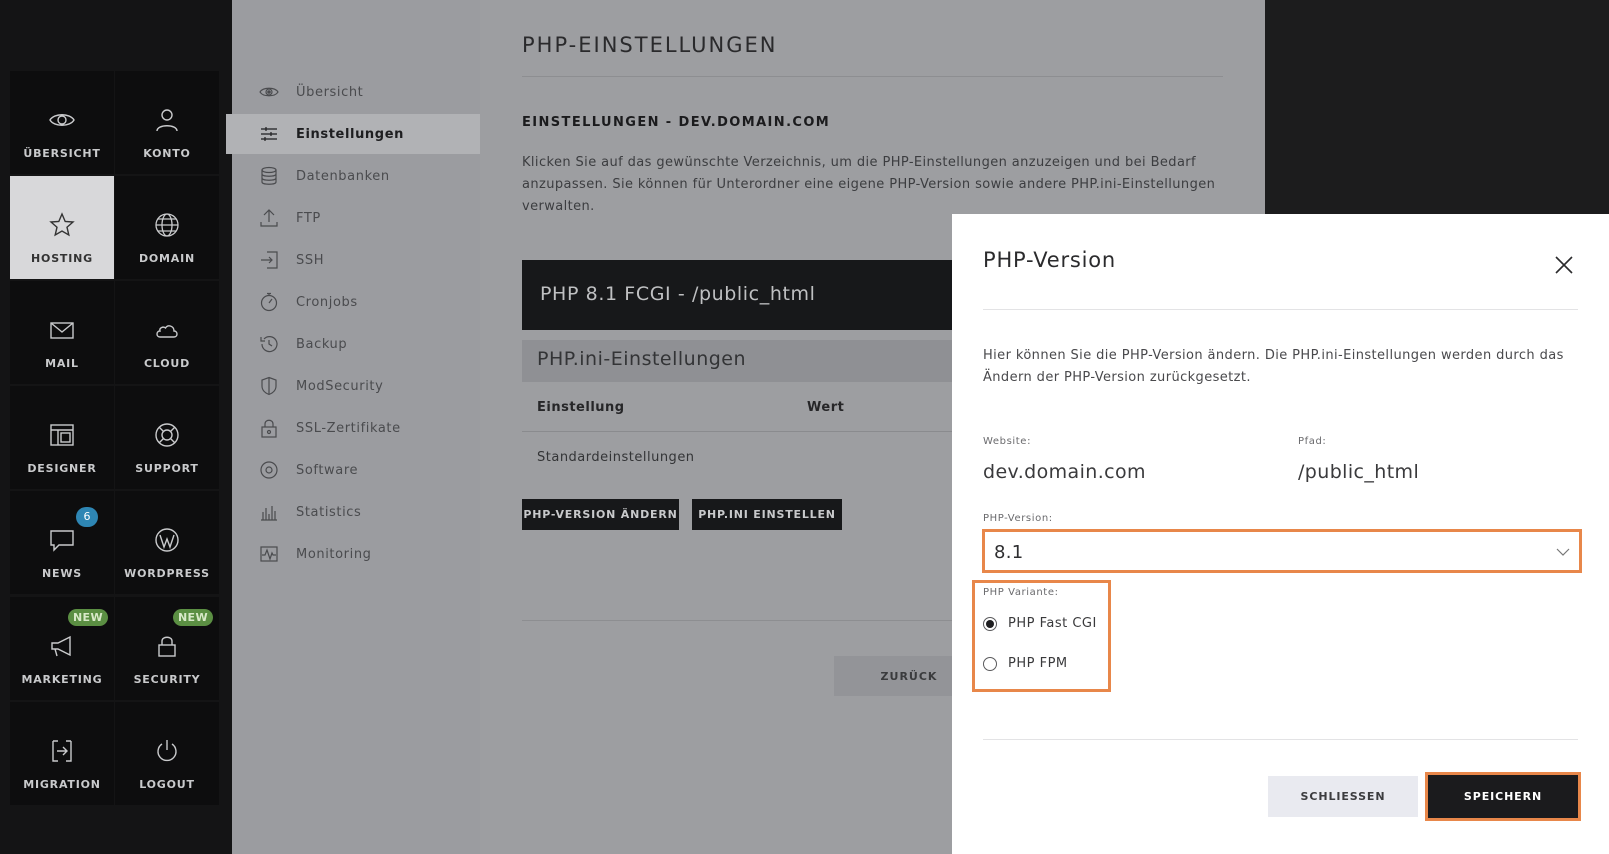 This screenshot has width=1609, height=854. I want to click on user-icon, so click(167, 120).